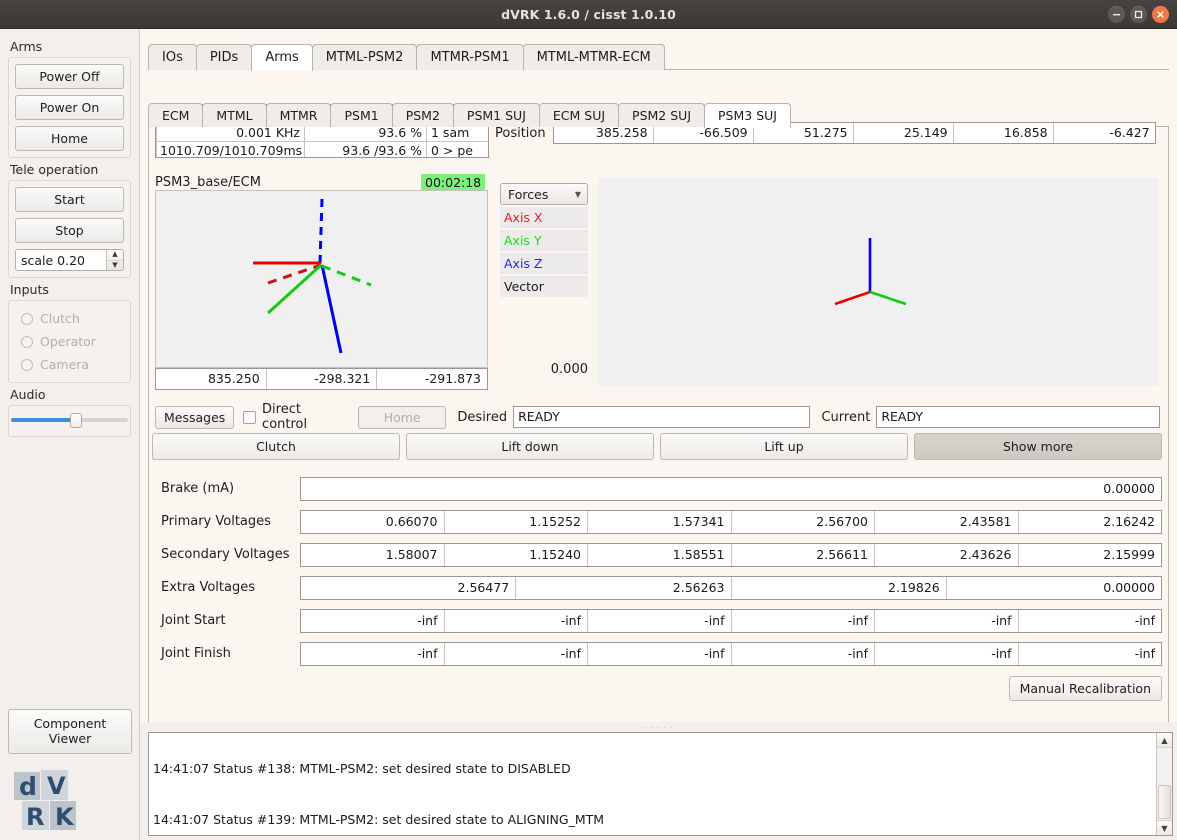 This screenshot has height=840, width=1177. What do you see at coordinates (69, 76) in the screenshot?
I see `power-off-button: Power Off` at bounding box center [69, 76].